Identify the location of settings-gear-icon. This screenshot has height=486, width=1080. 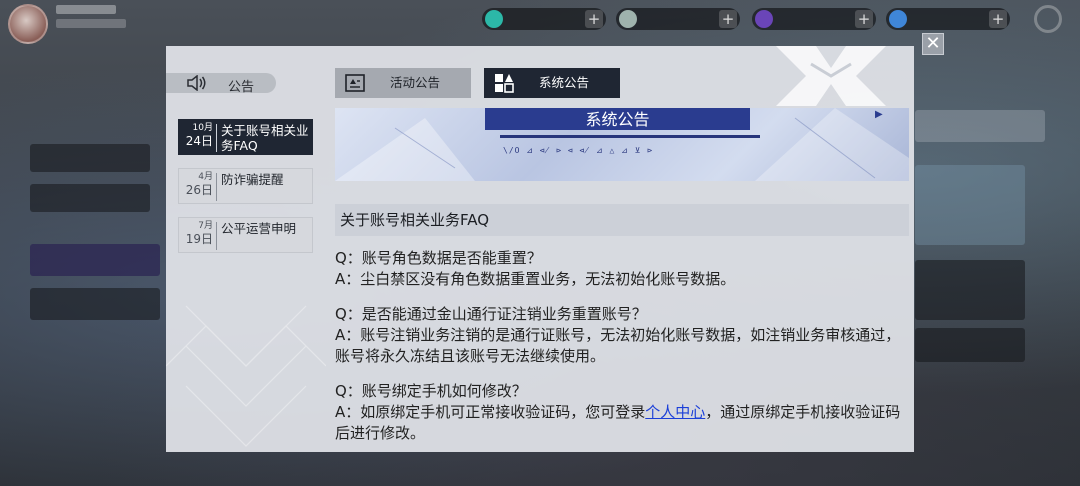
(1048, 19).